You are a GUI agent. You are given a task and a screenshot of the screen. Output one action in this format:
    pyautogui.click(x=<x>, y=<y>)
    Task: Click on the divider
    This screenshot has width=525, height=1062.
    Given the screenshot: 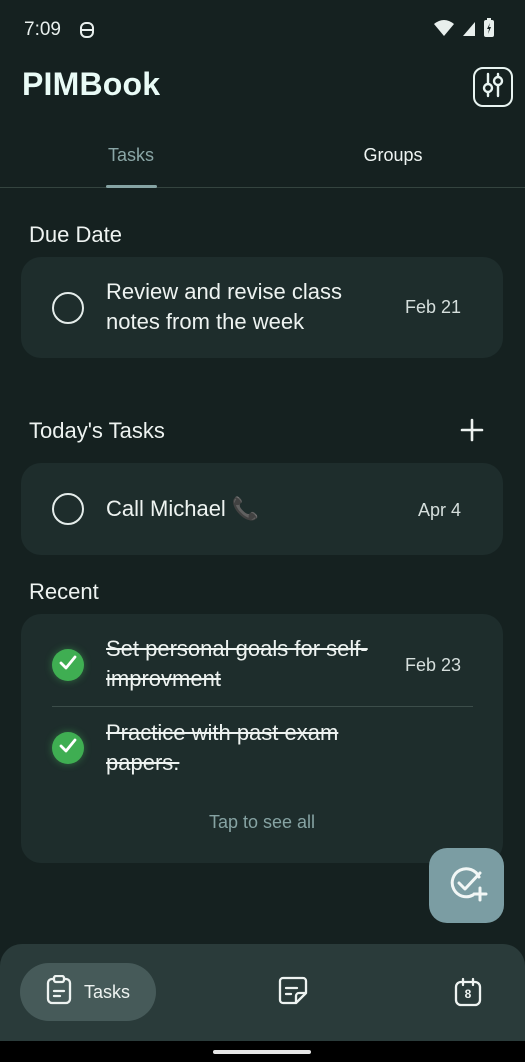 What is the action you would take?
    pyautogui.click(x=262, y=706)
    